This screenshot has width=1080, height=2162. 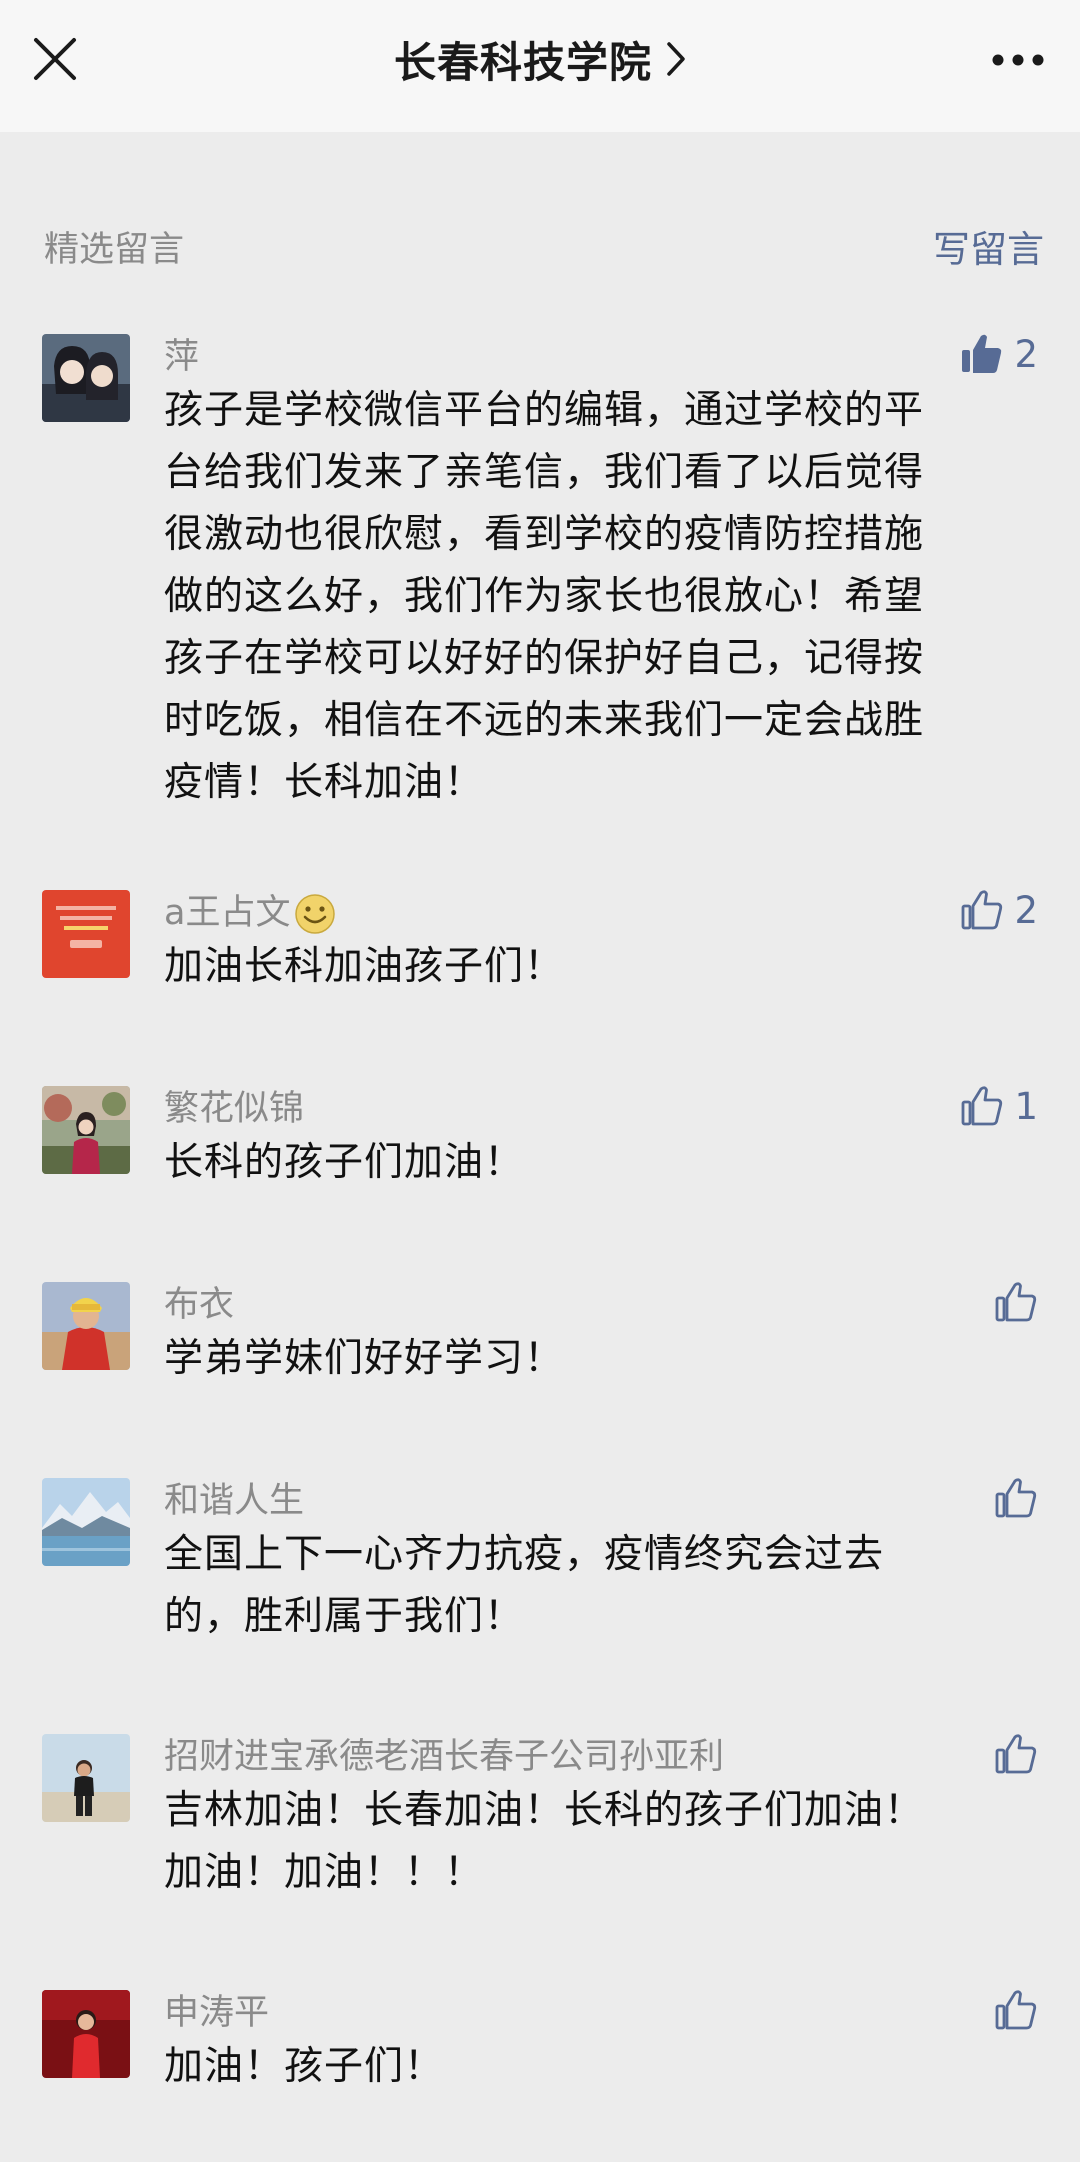 I want to click on like-count: 1, so click(x=1026, y=1106).